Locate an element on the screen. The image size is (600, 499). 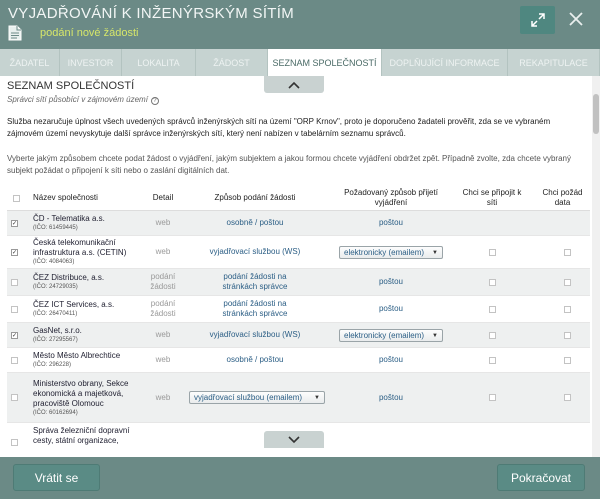
section-title: SEZNAM SPOLEČNOSTÍ is located at coordinates (71, 86).